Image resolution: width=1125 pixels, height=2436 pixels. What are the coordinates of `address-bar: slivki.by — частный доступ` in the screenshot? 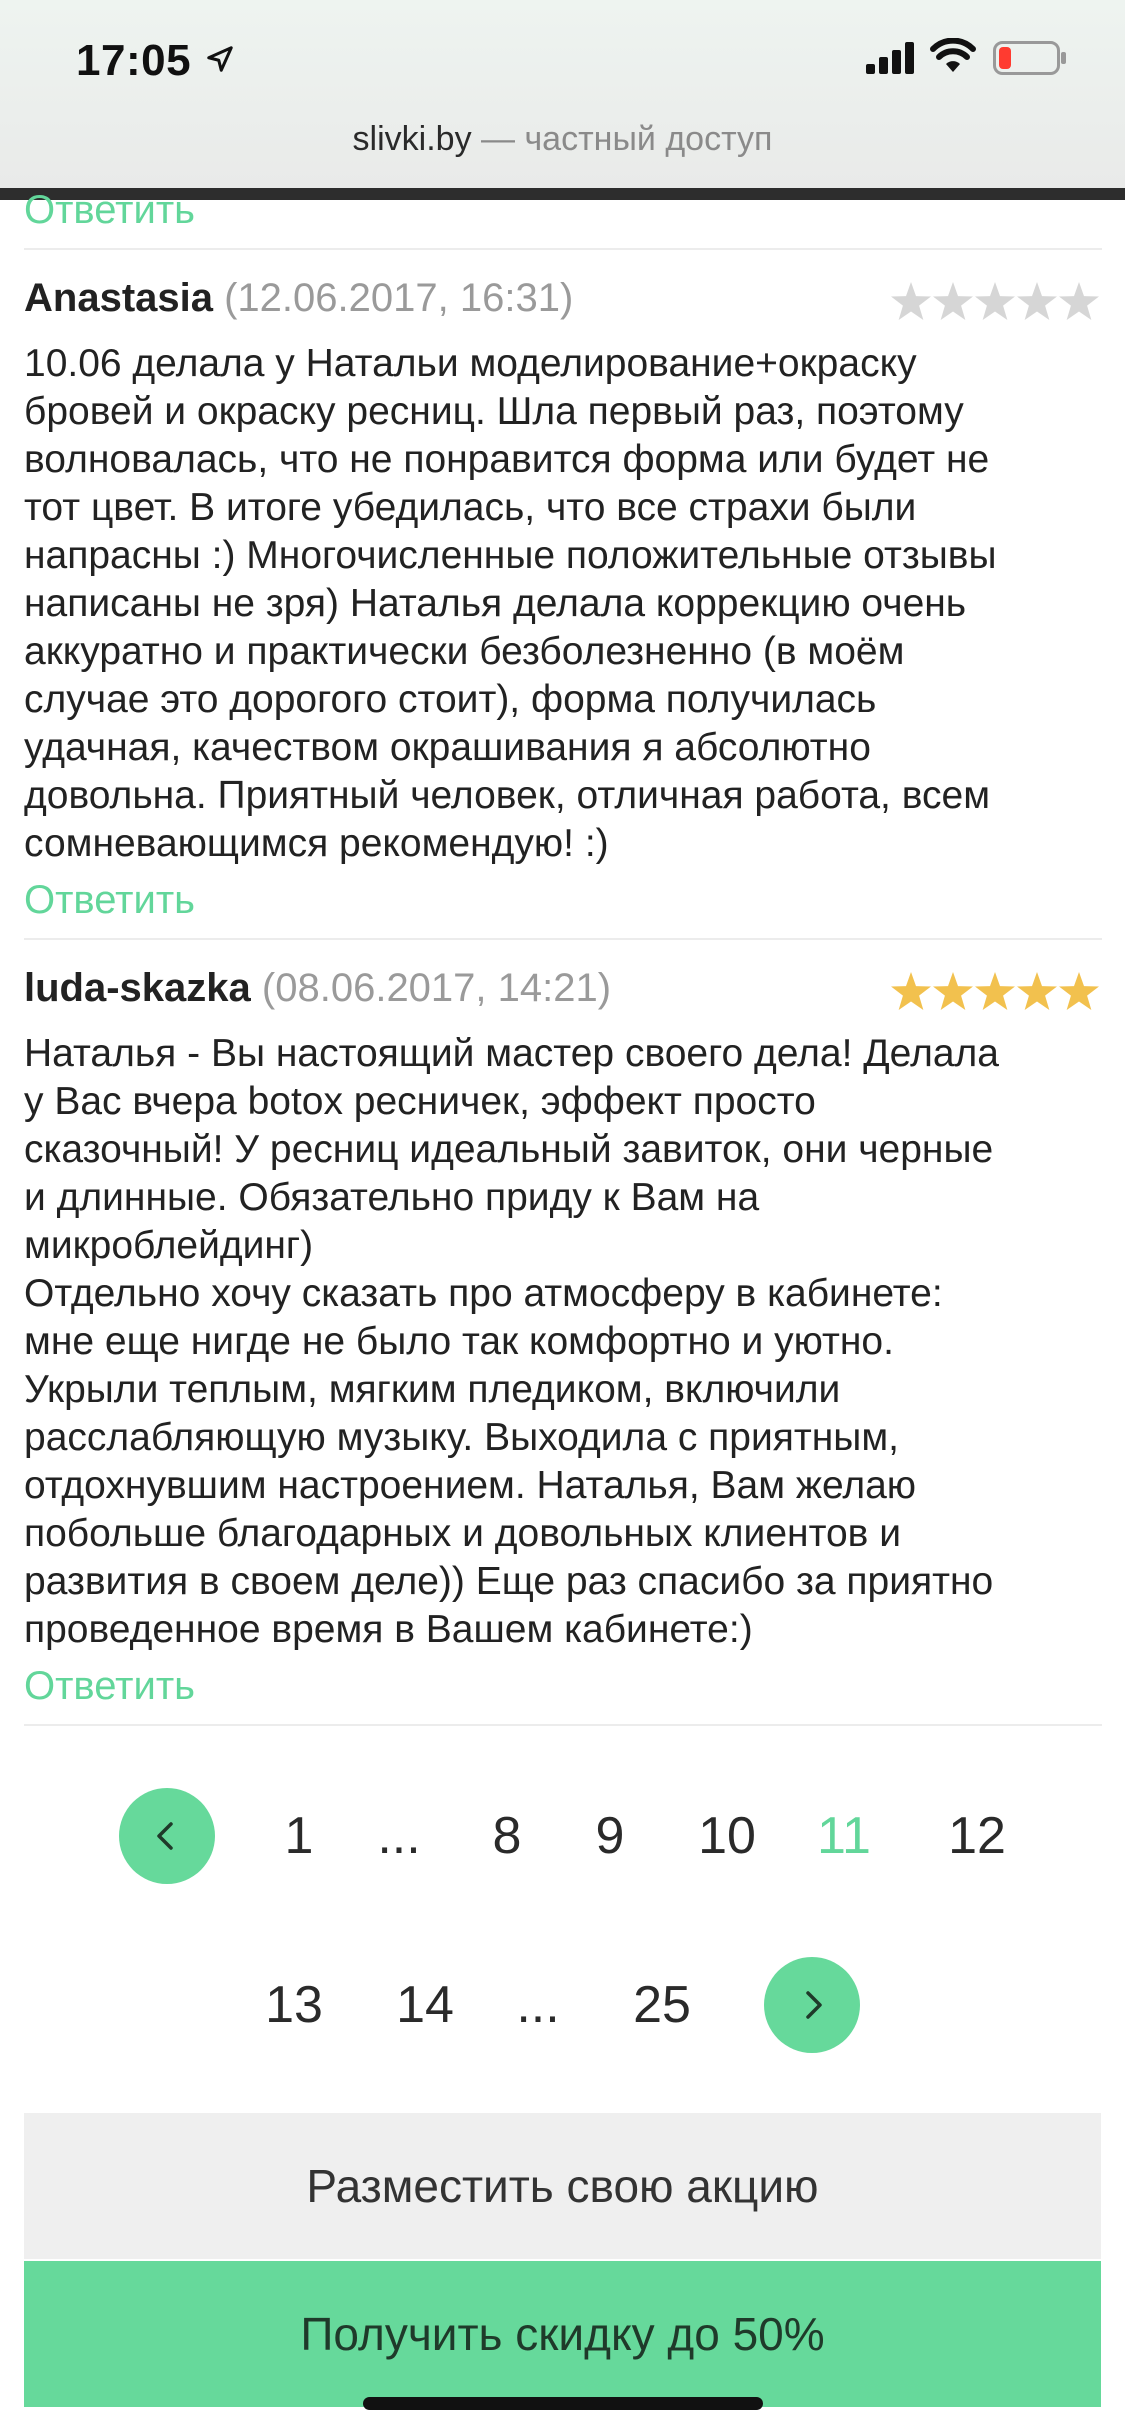 It's located at (562, 139).